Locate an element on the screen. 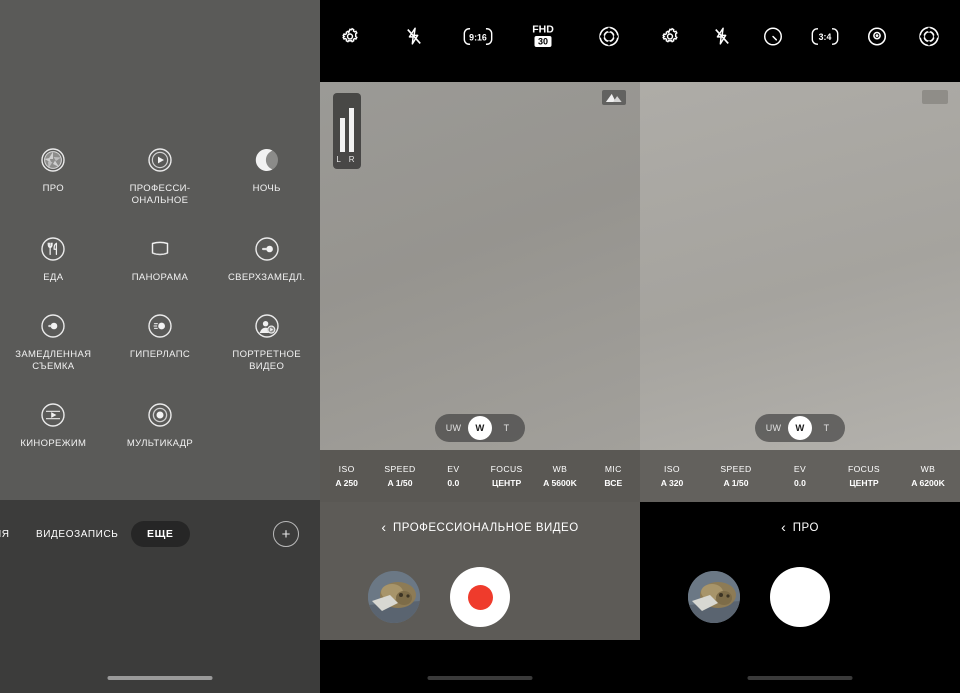 This screenshot has height=693, width=960. mode-item-night: НОЧЬ is located at coordinates (266, 176).